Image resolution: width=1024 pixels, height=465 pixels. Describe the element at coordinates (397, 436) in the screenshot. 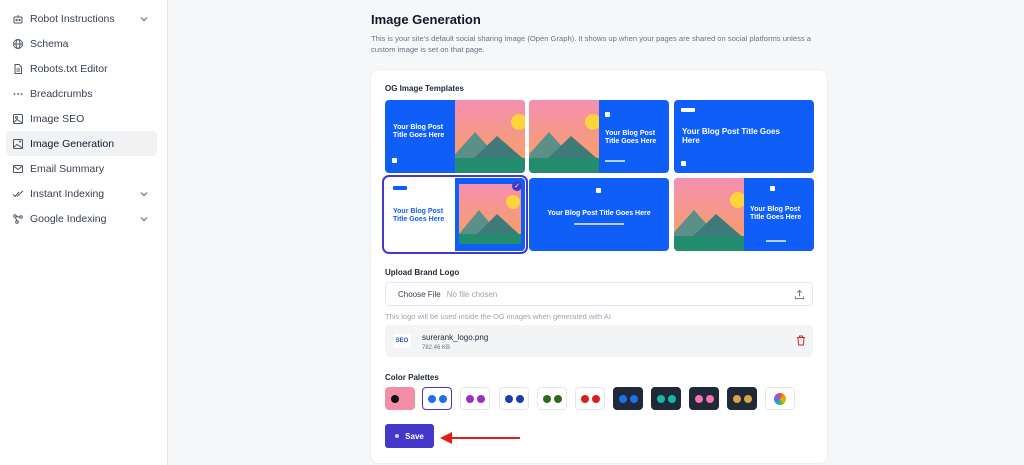

I see `status-dot` at that location.